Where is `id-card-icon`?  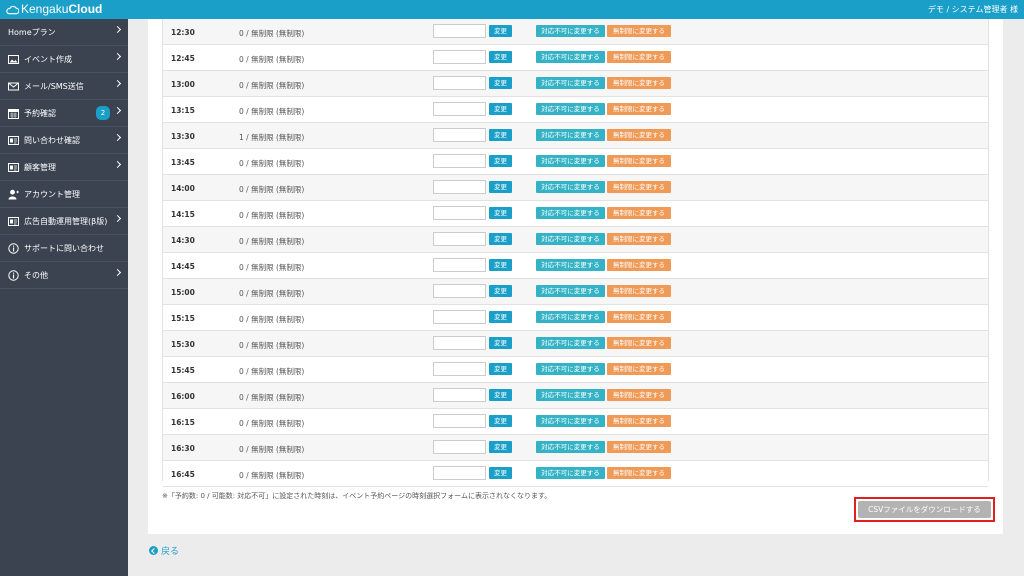 id-card-icon is located at coordinates (13, 167).